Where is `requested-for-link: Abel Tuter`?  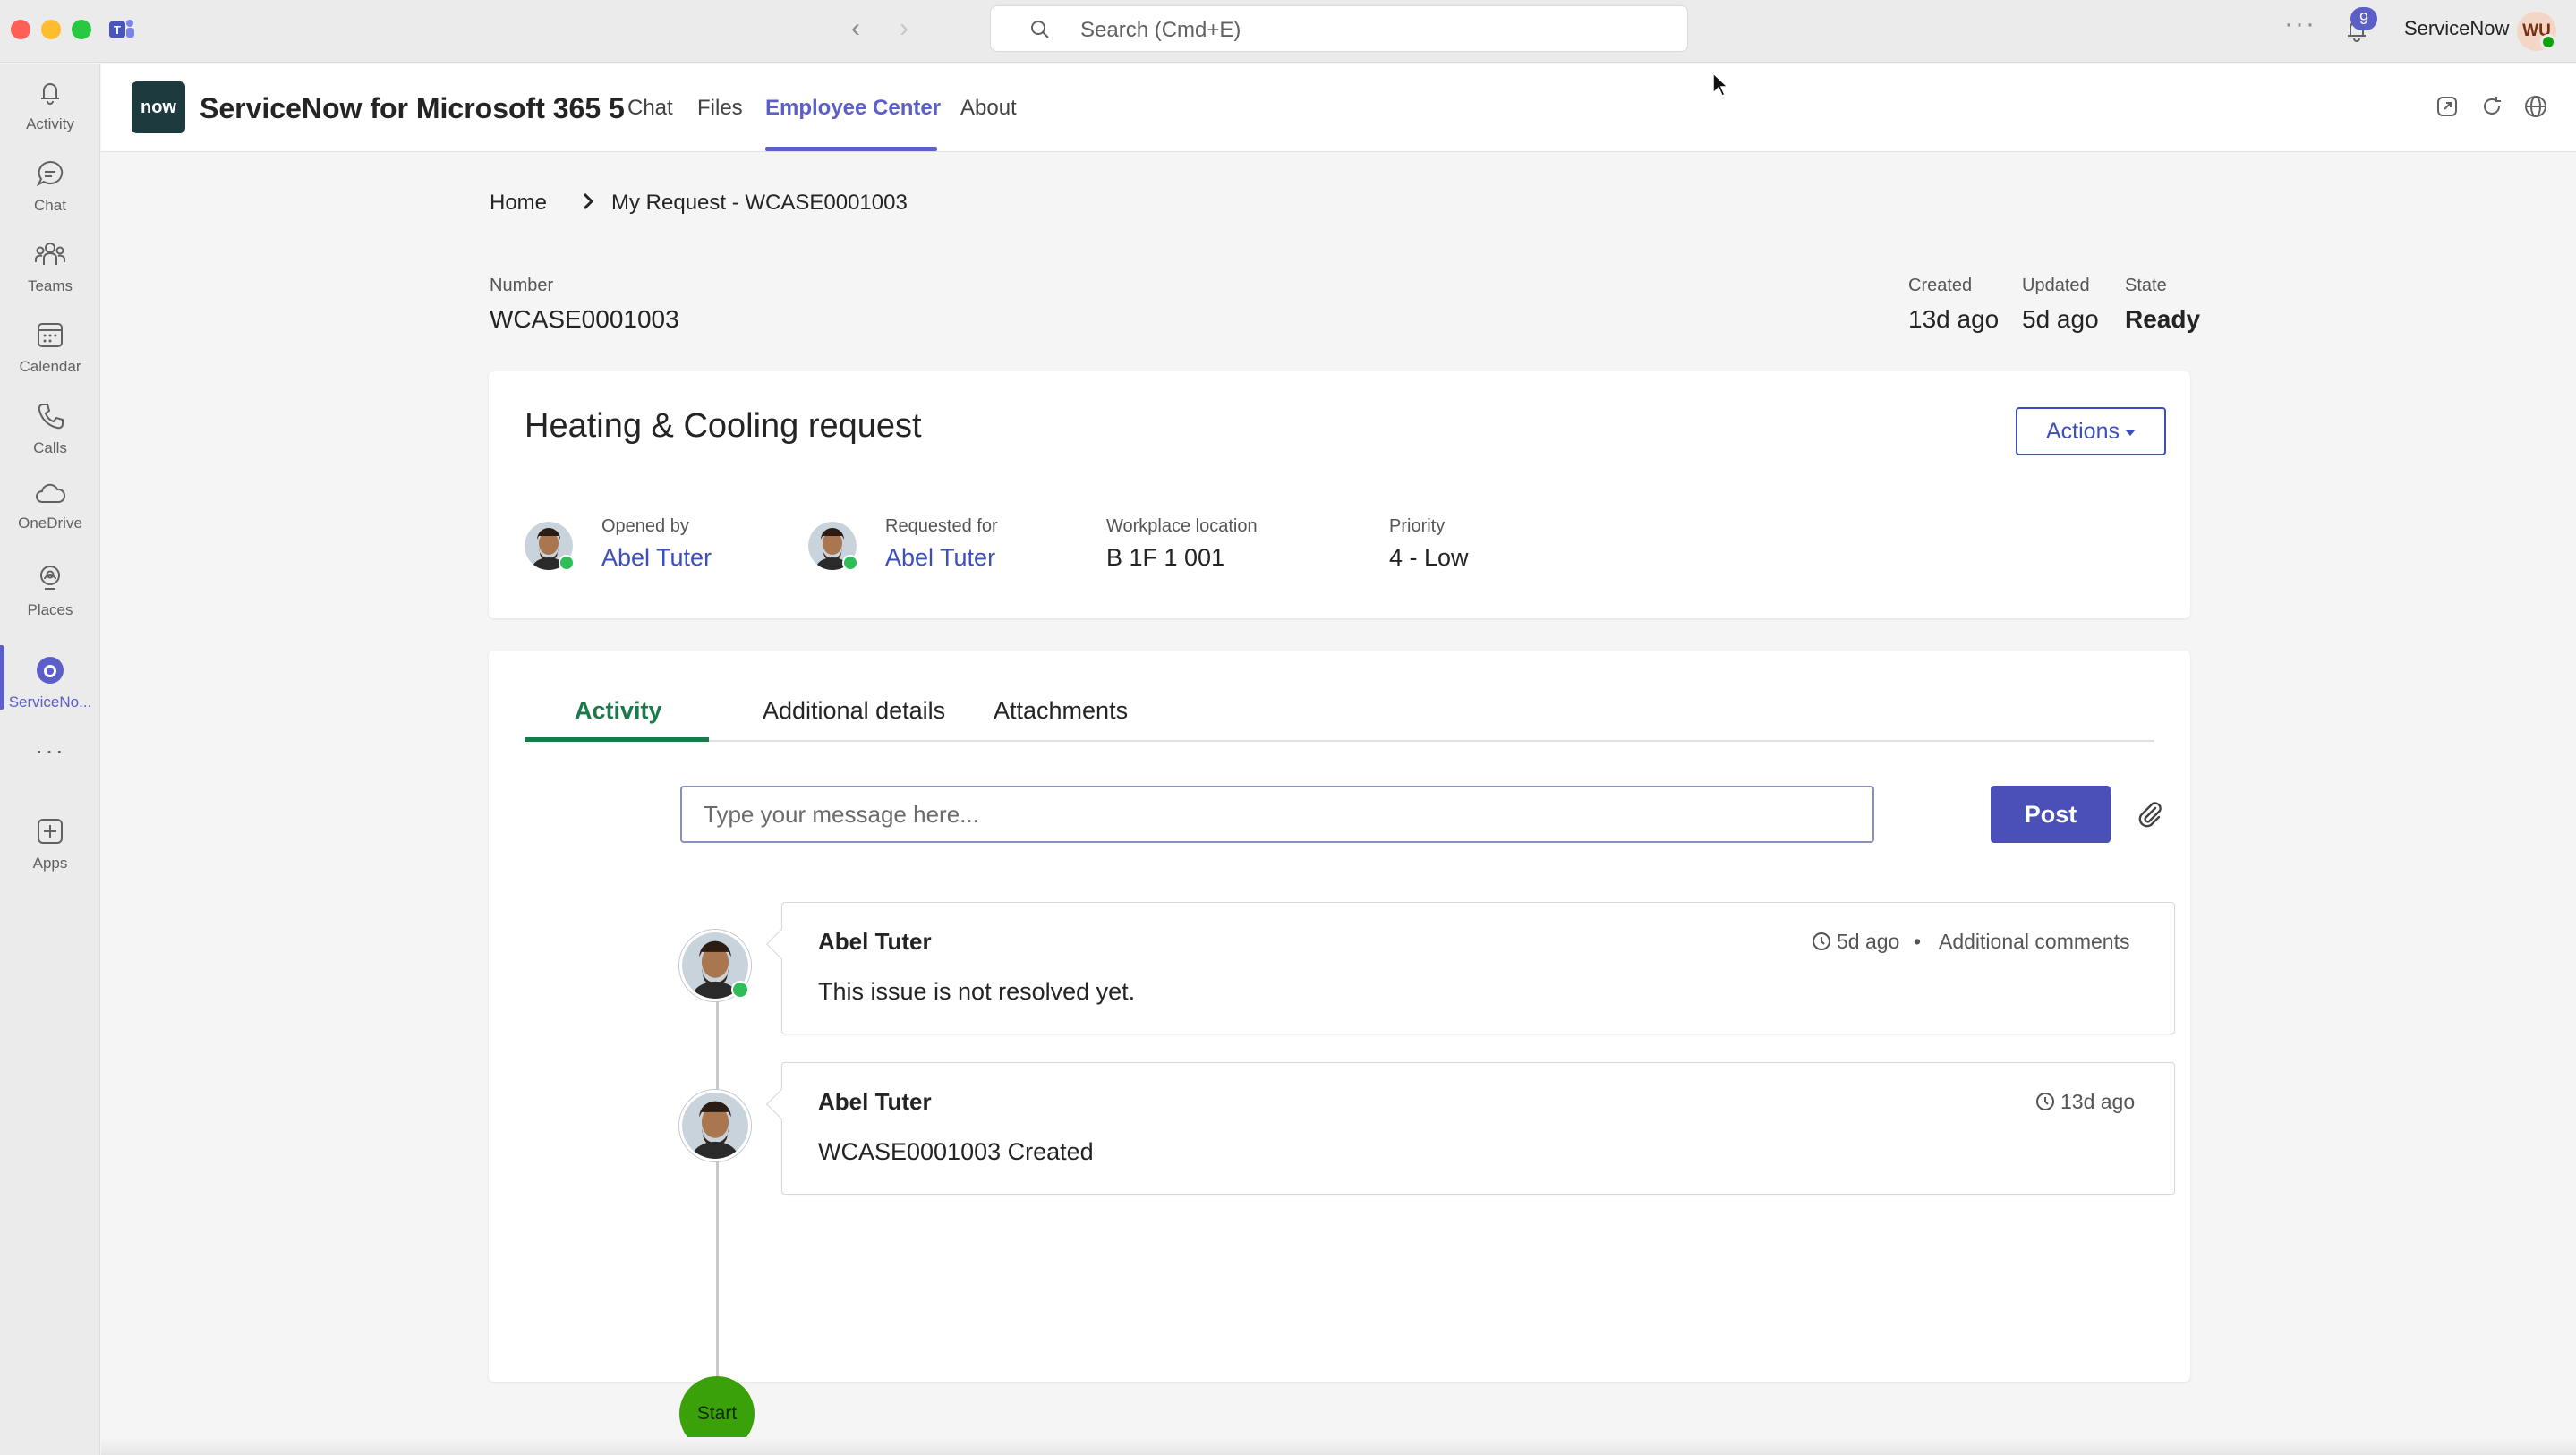
requested-for-link: Abel Tuter is located at coordinates (940, 558).